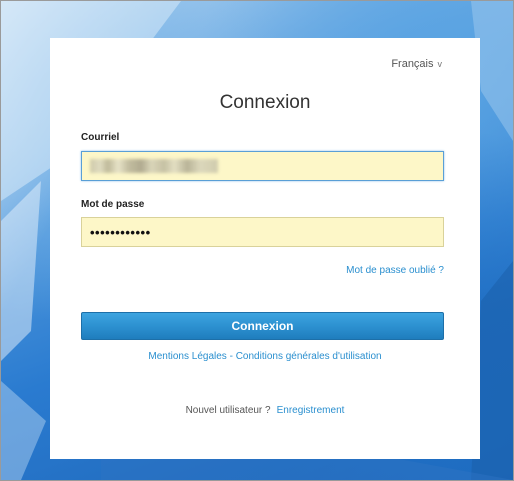 Image resolution: width=514 pixels, height=481 pixels. I want to click on password-label: Mot de passe, so click(113, 204).